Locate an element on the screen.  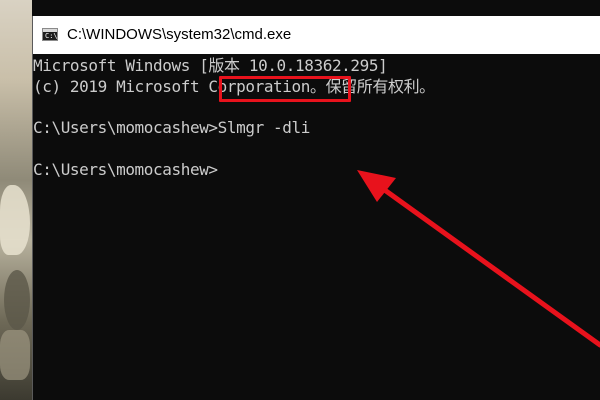
highlight-box is located at coordinates (285, 89).